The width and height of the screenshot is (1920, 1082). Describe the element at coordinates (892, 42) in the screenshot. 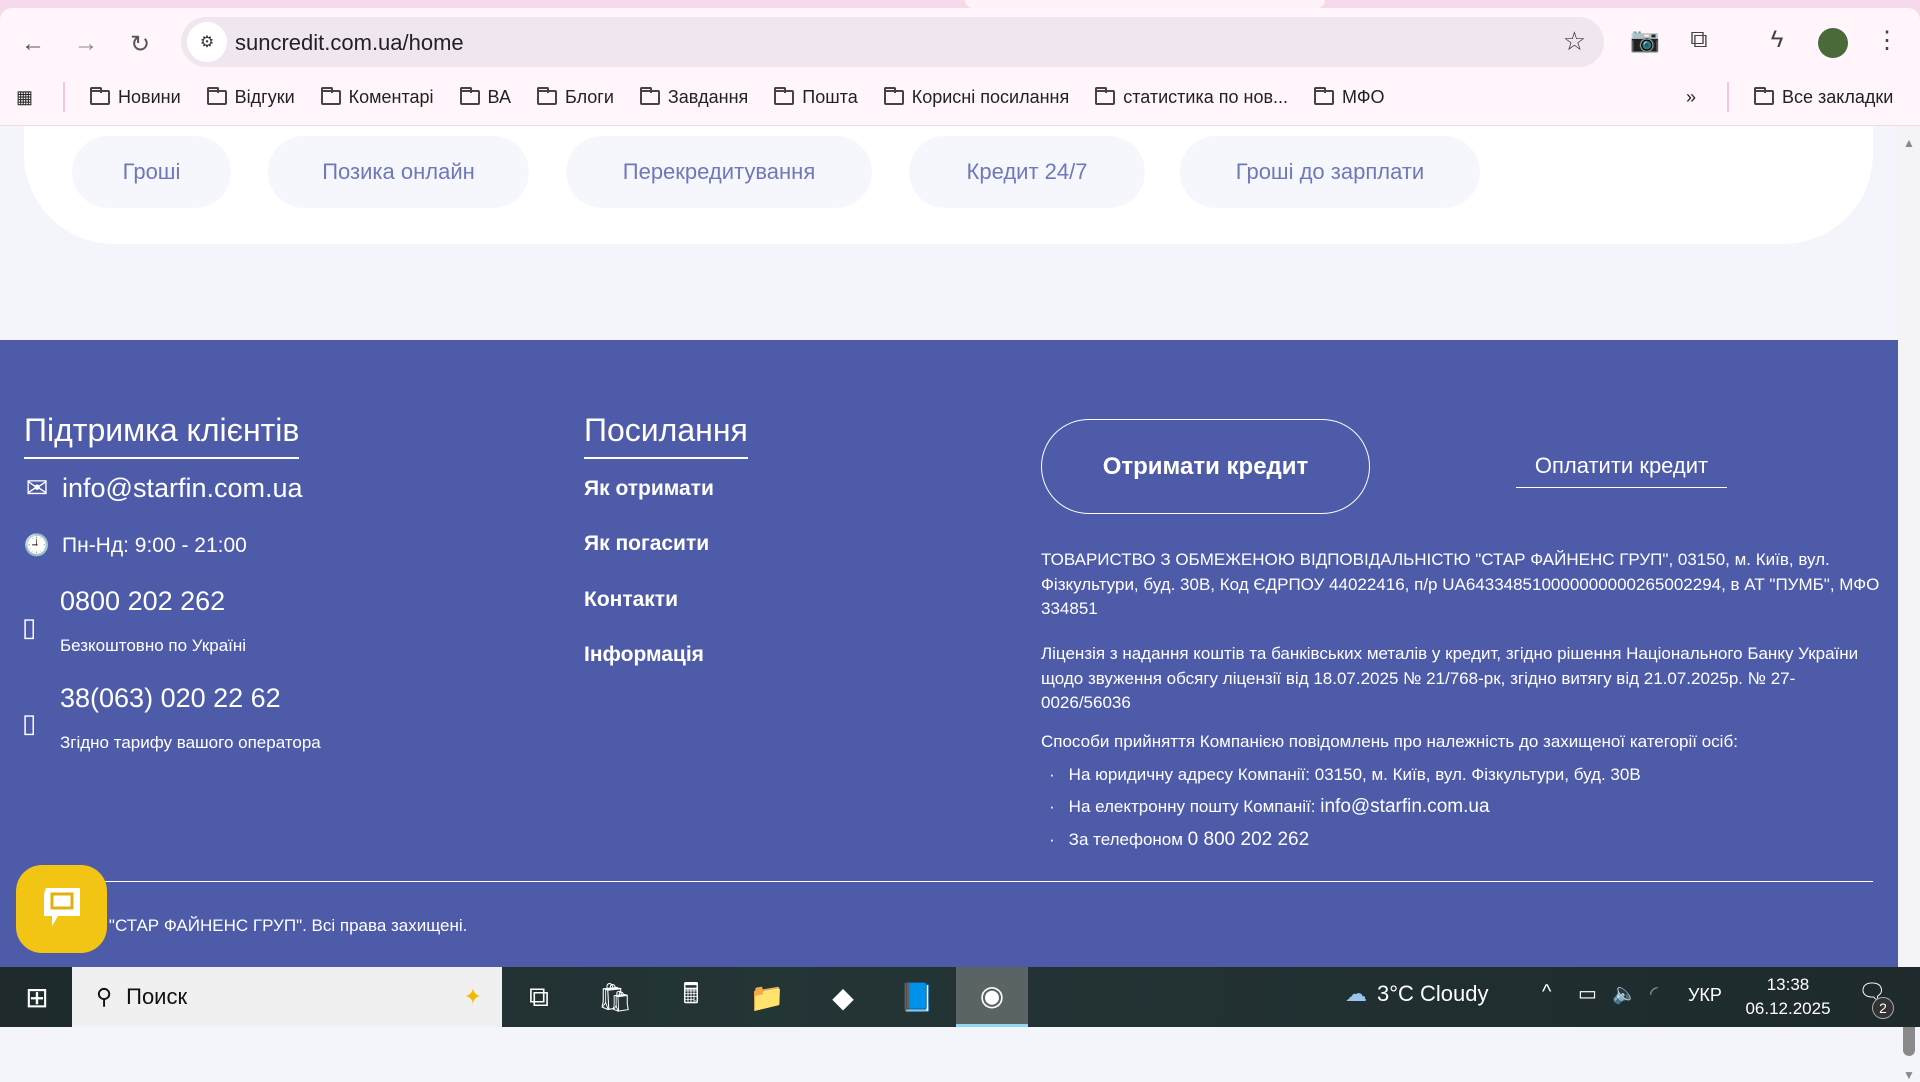

I see `address-bar: ⚙ suncredit.com.ua/home ☆` at that location.